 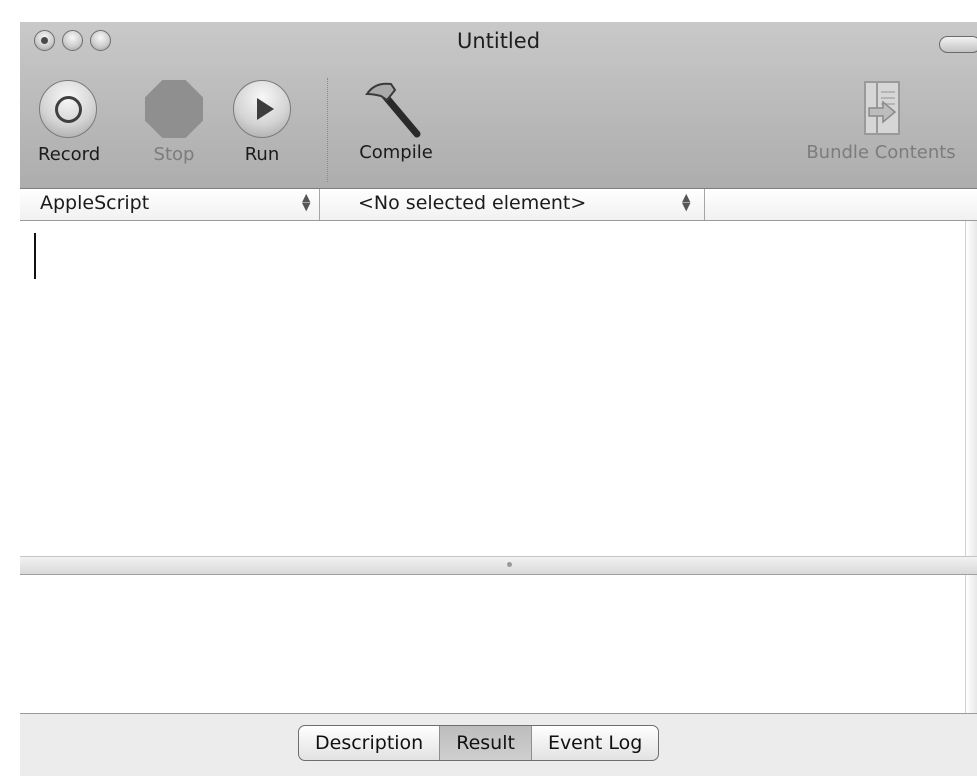 What do you see at coordinates (595, 743) in the screenshot?
I see `tab-event-log: Event Log` at bounding box center [595, 743].